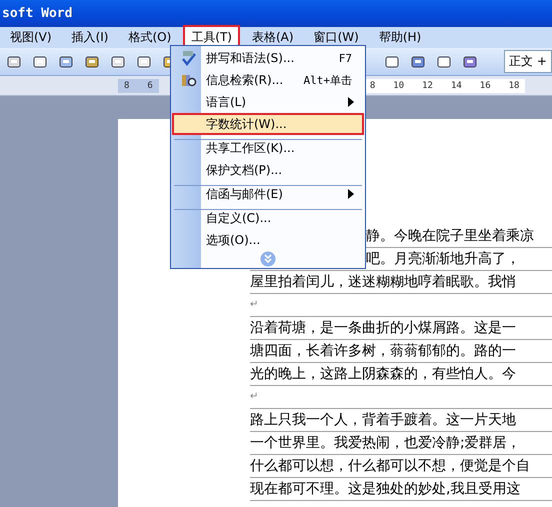 Image resolution: width=552 pixels, height=507 pixels. I want to click on menu-item: 插入(I), so click(90, 37).